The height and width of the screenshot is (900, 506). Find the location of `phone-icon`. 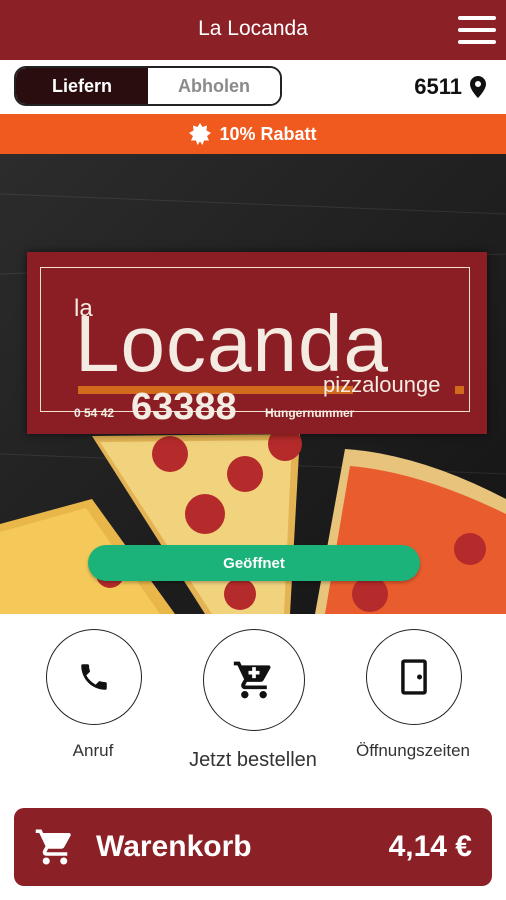

phone-icon is located at coordinates (94, 677).